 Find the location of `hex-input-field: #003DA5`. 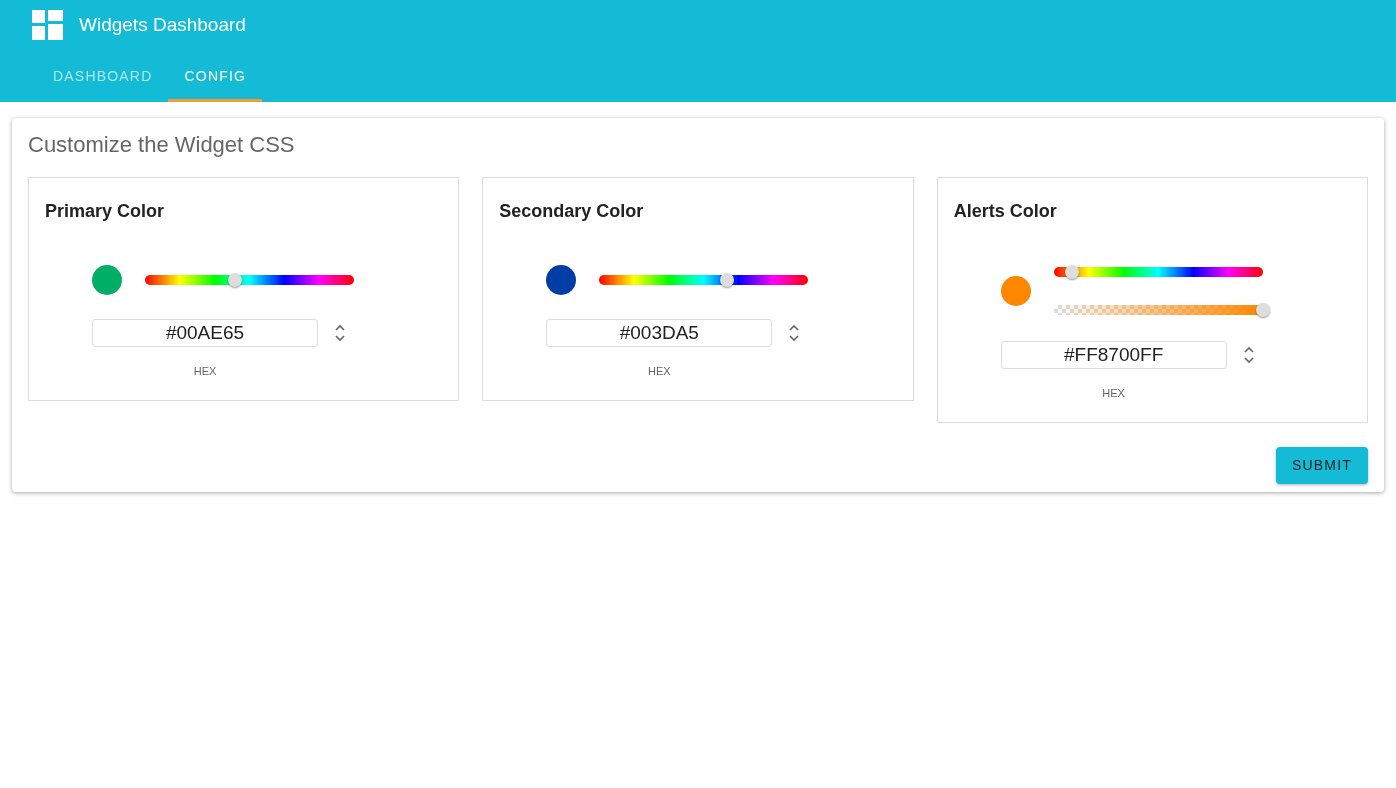

hex-input-field: #003DA5 is located at coordinates (659, 333).